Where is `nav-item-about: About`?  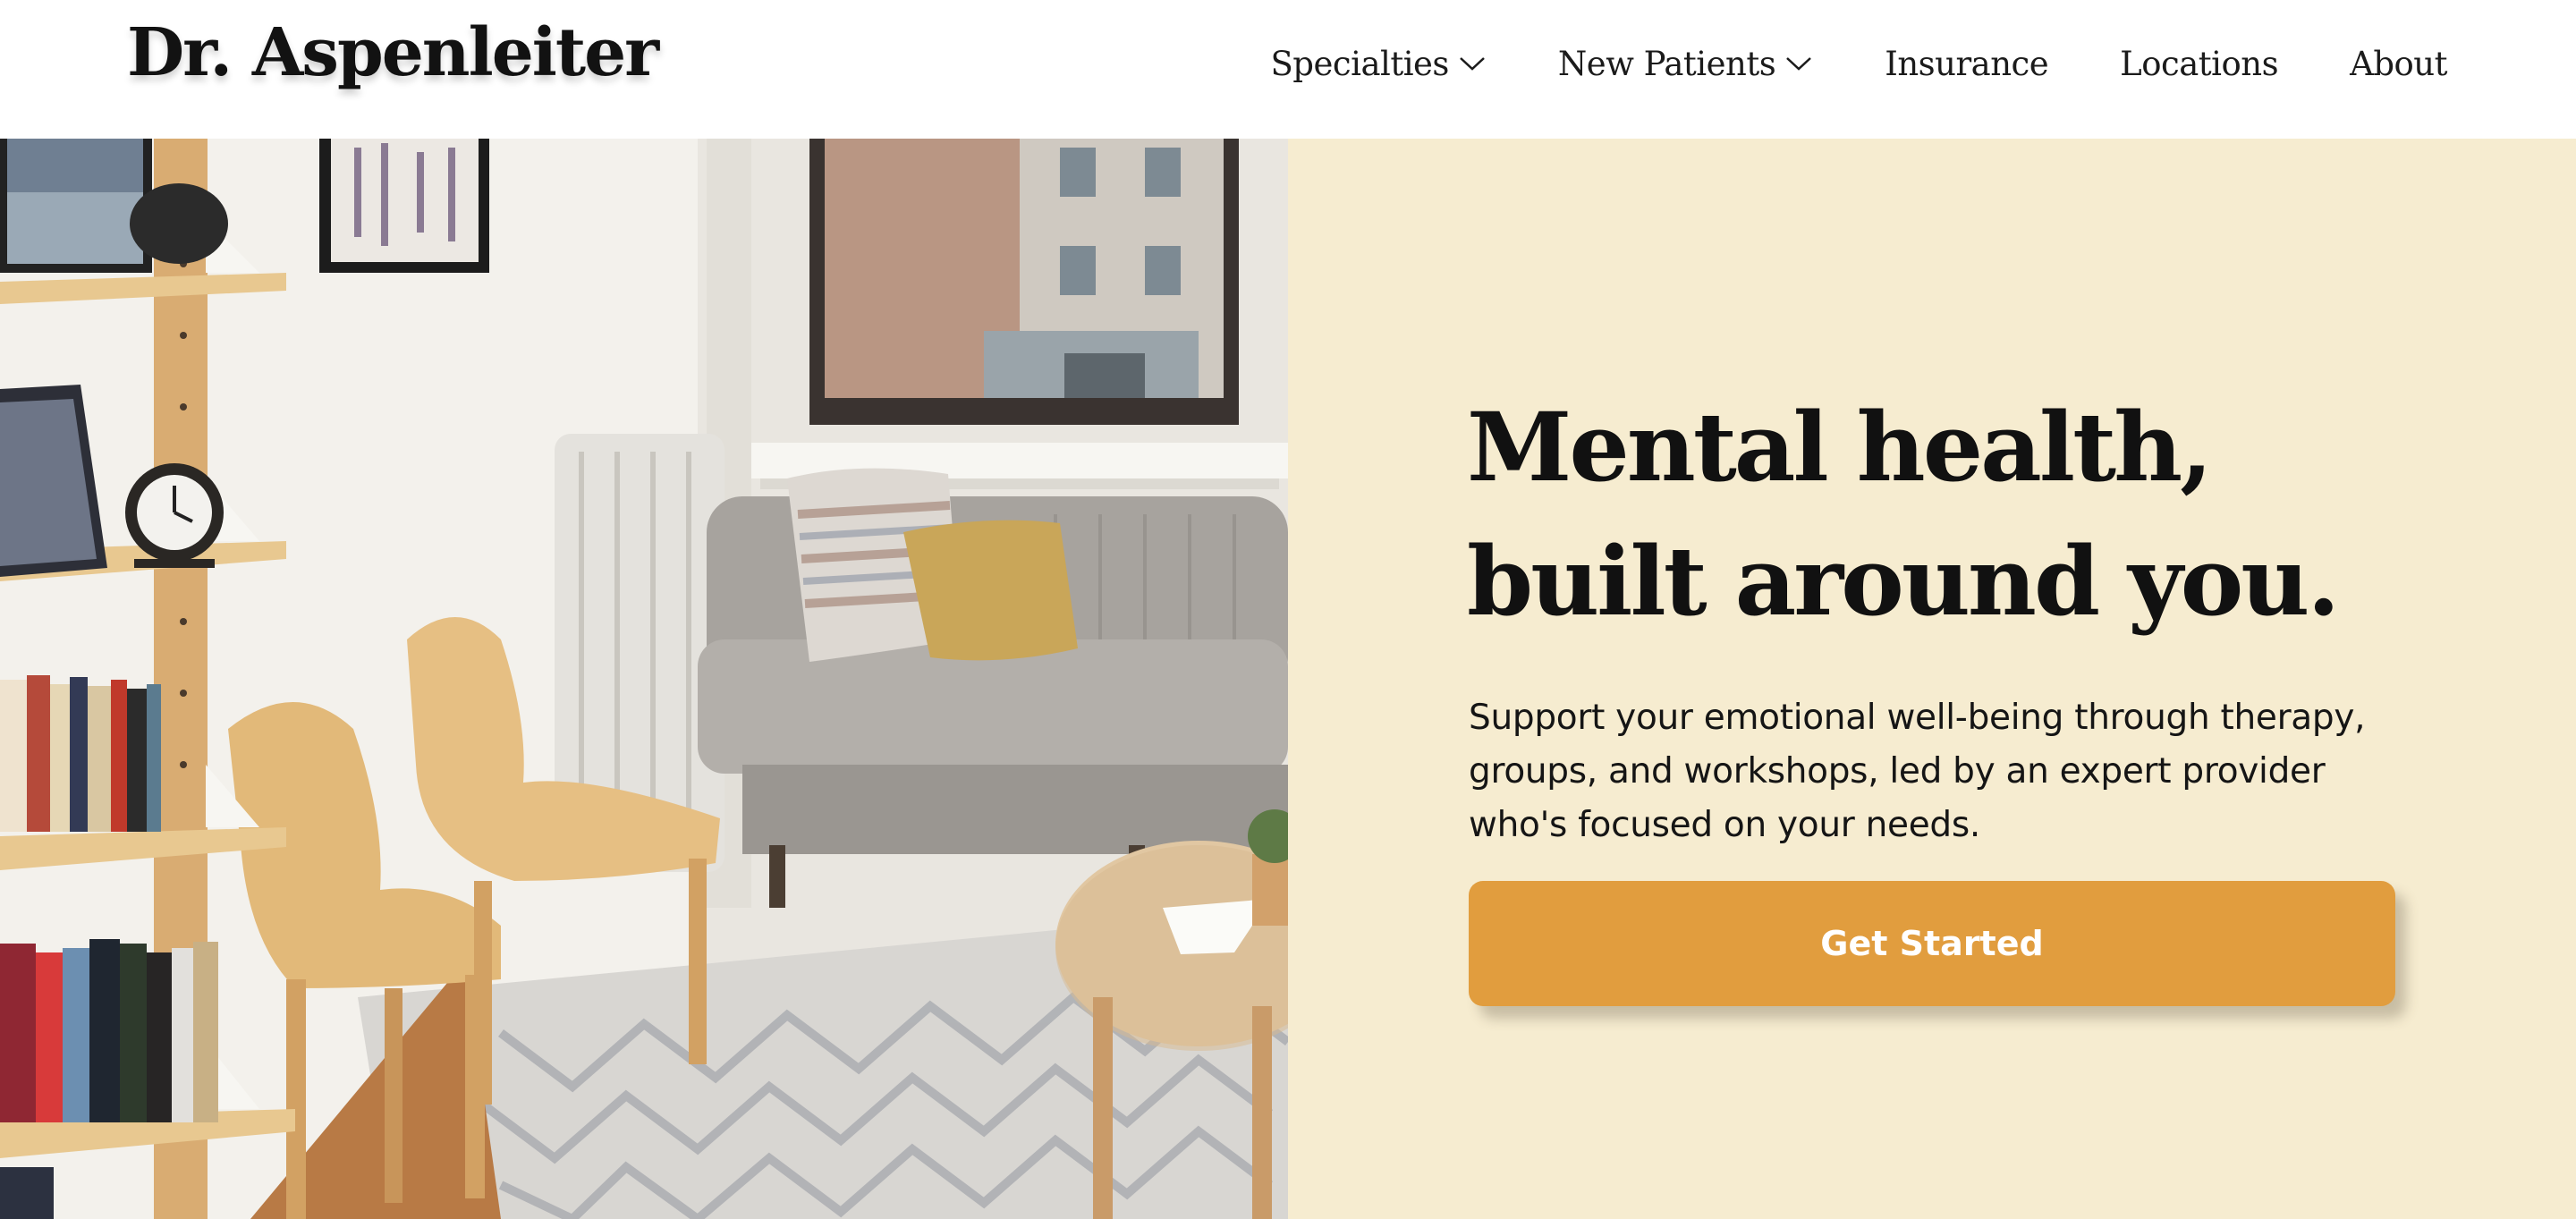
nav-item-about: About is located at coordinates (2398, 64).